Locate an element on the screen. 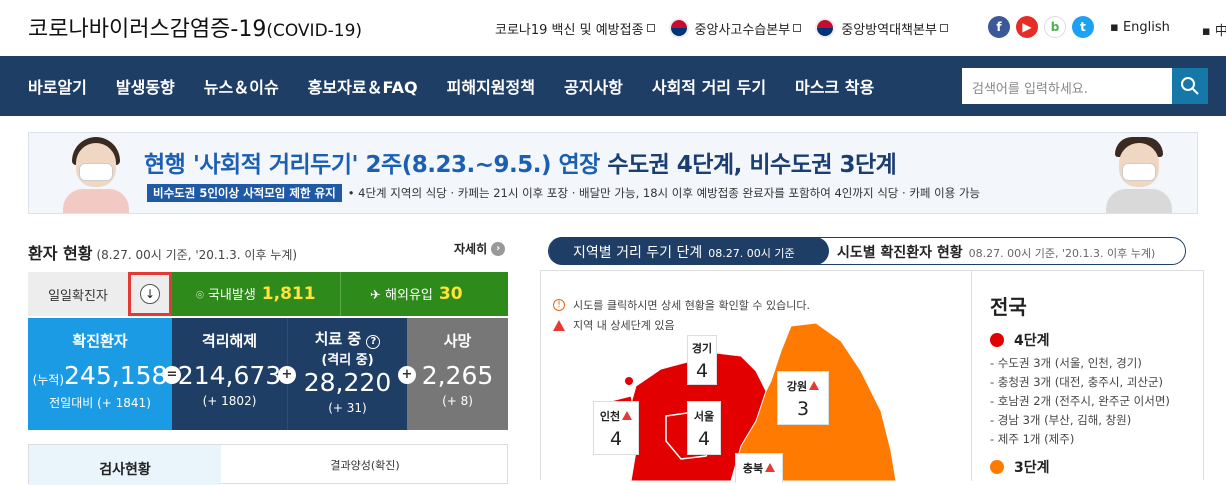 The width and height of the screenshot is (1226, 485). daily-cases-bar: 일일확진자 ↓ ⌾ 국내발생 1,811 ✈ 해외유입 30 is located at coordinates (268, 294).